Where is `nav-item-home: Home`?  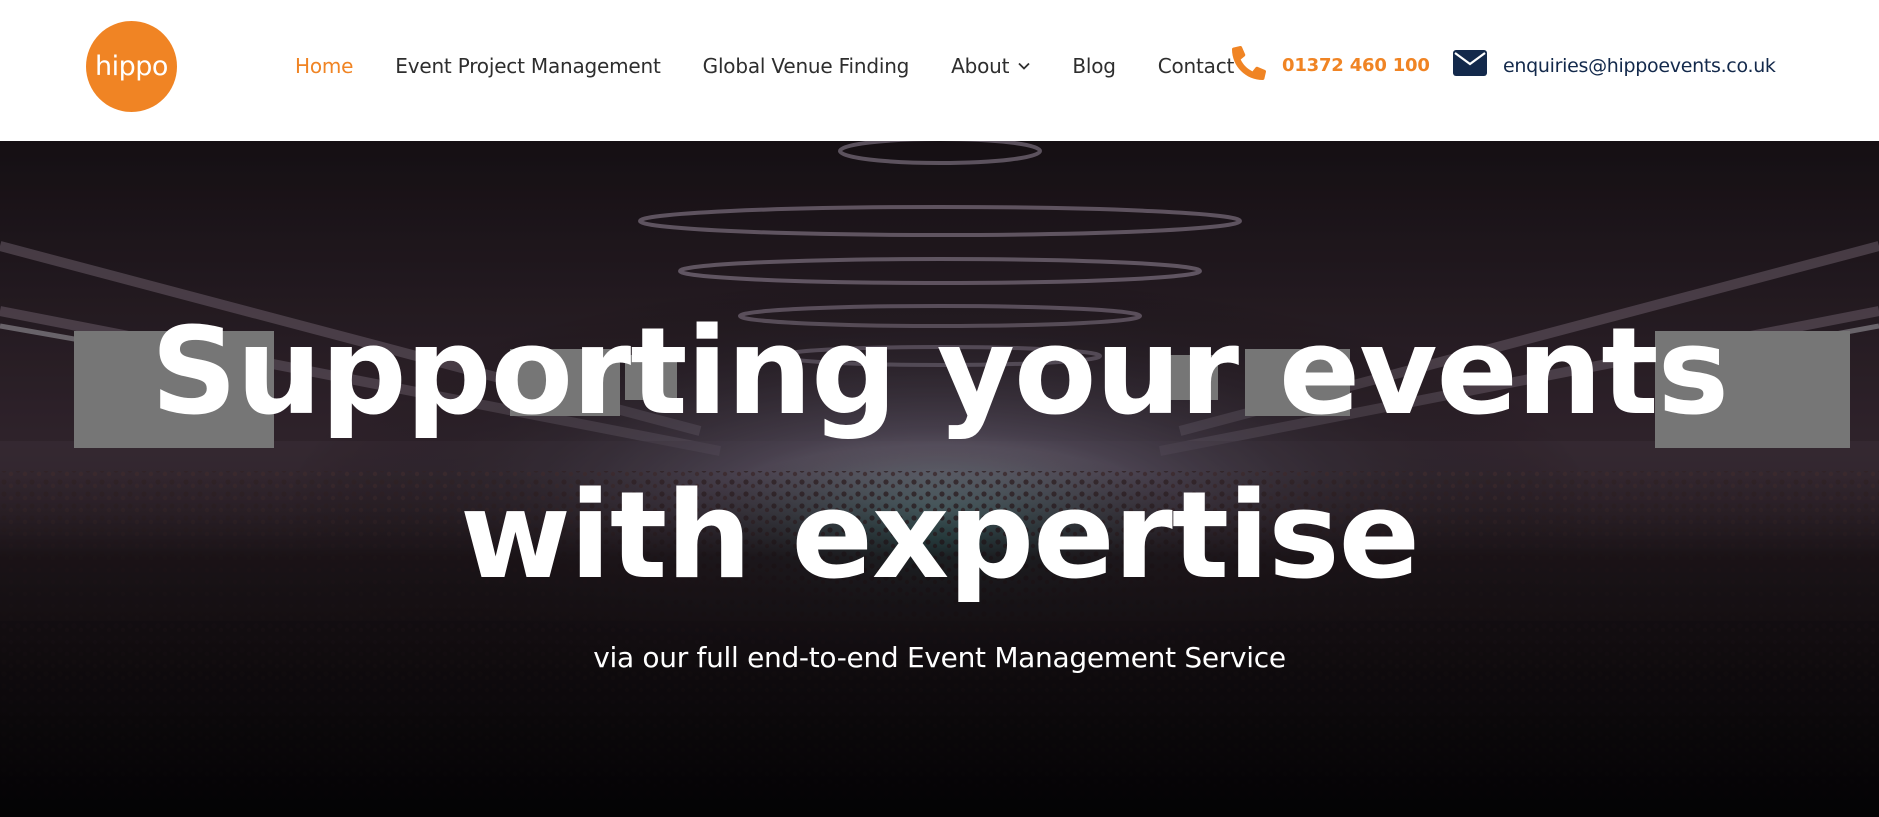
nav-item-home: Home is located at coordinates (324, 66).